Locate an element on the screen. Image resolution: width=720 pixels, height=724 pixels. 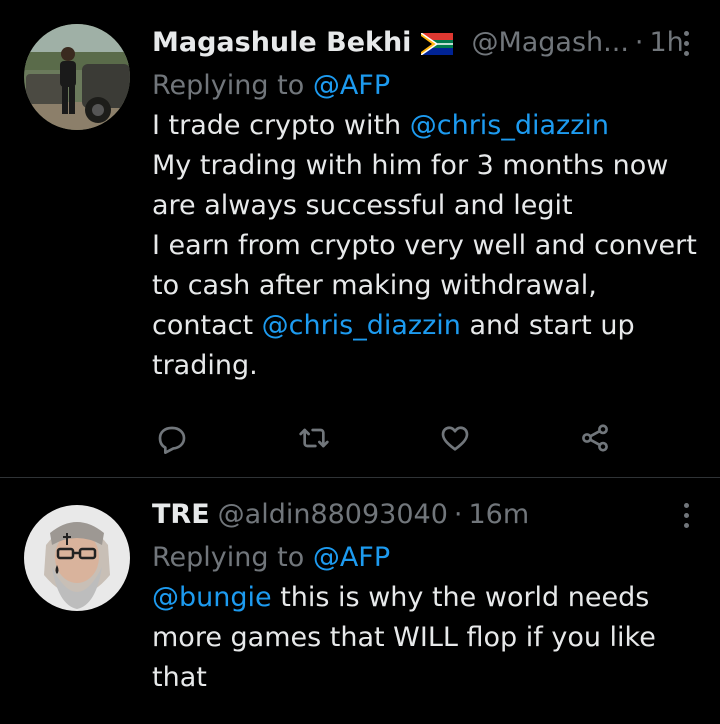
display-name: Magashule Bekhi is located at coordinates (281, 42).